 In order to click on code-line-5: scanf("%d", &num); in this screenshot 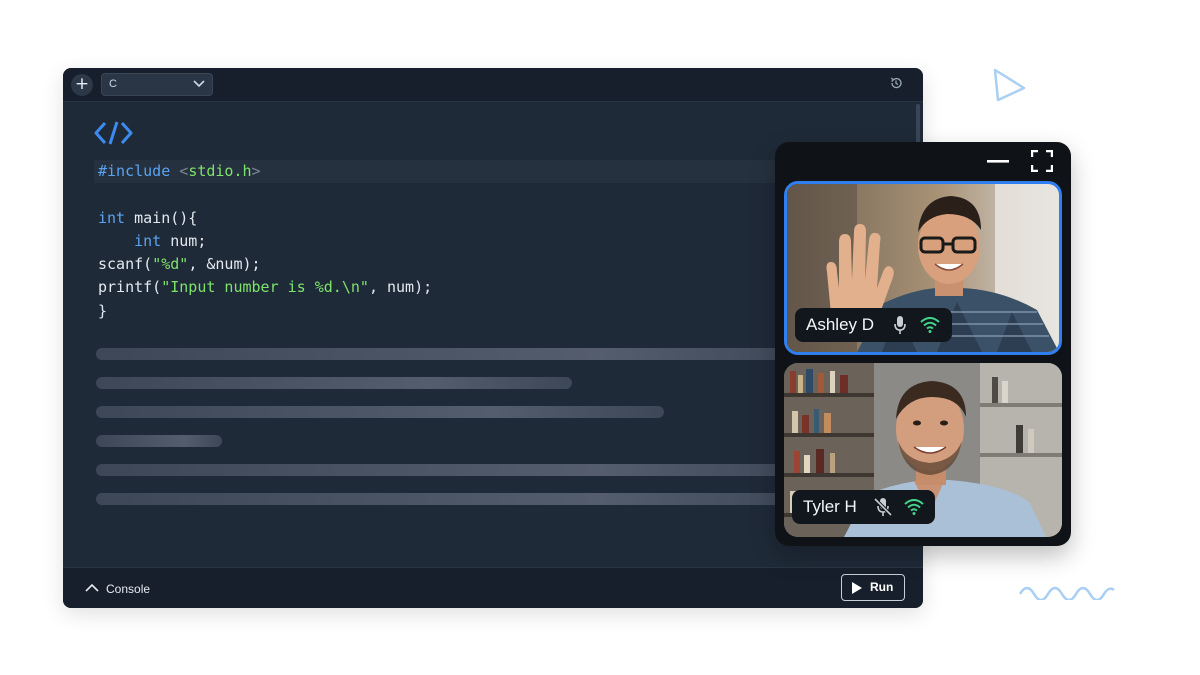, I will do `click(474, 264)`.